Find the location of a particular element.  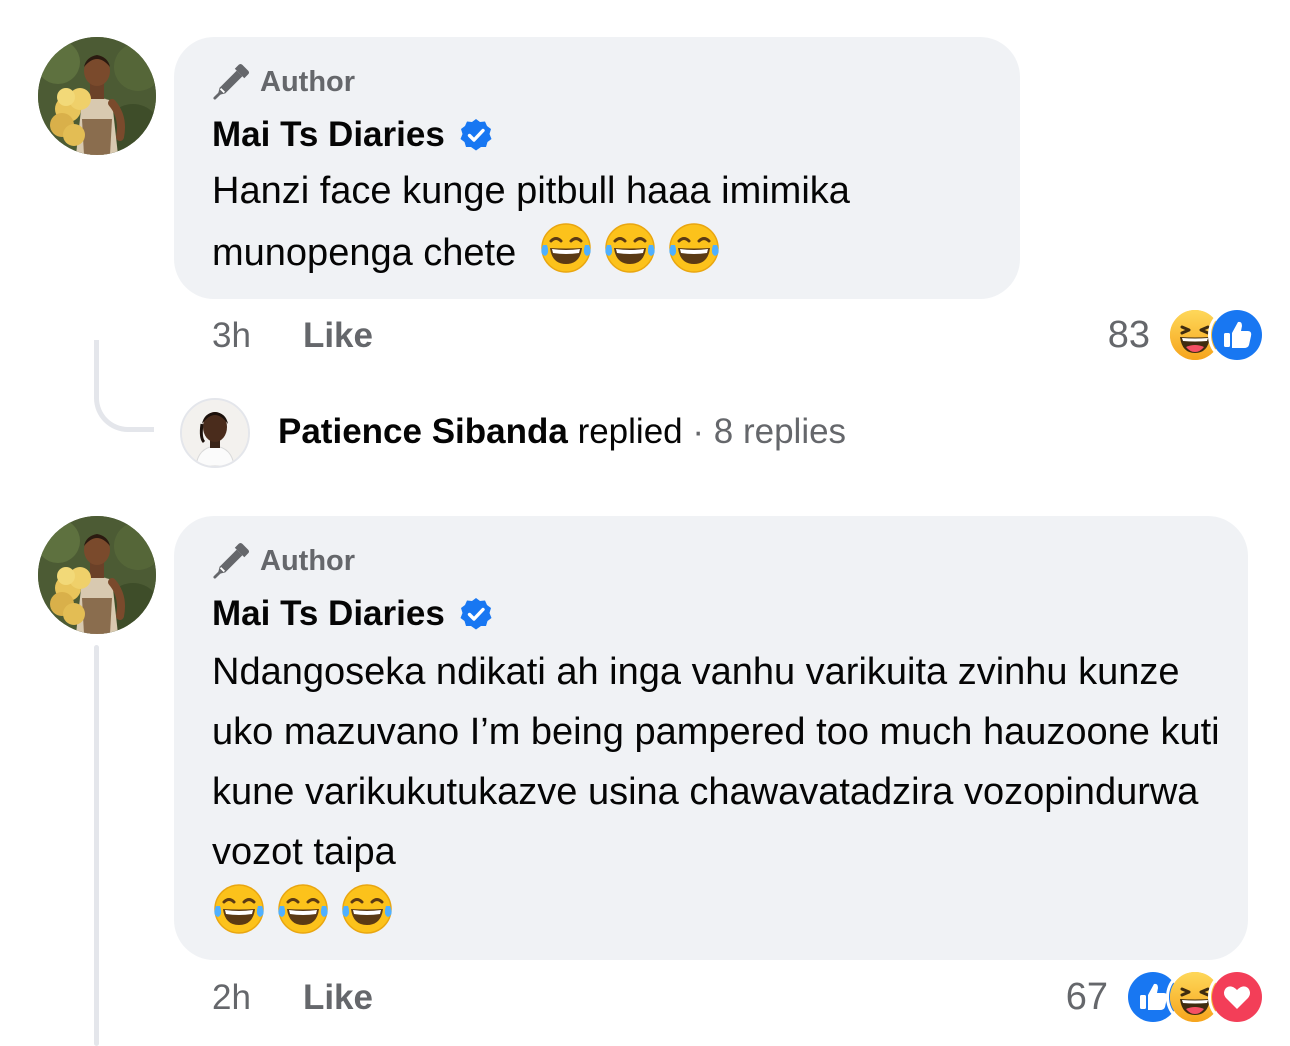

reaction-count: 83 is located at coordinates (1128, 334).